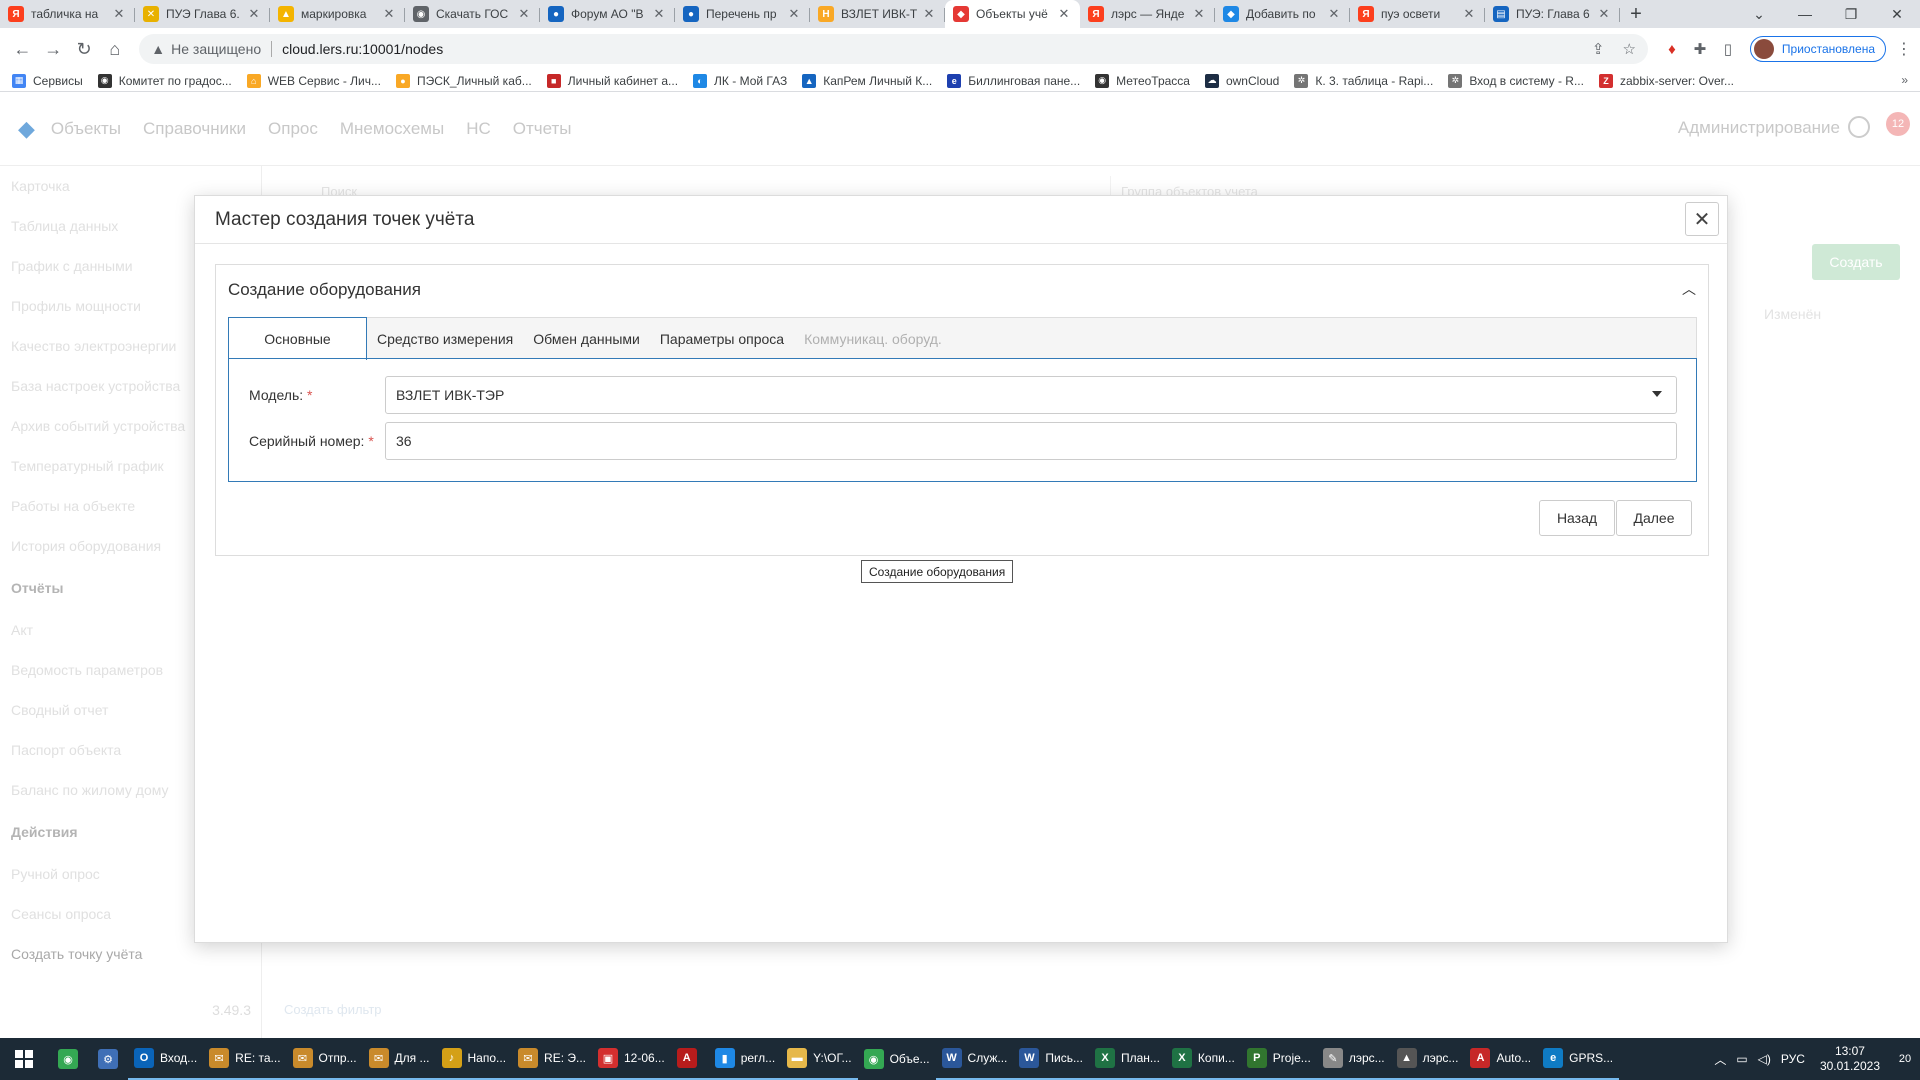 This screenshot has height=1080, width=1920. What do you see at coordinates (194, 129) in the screenshot?
I see `nav-item: Справочники` at bounding box center [194, 129].